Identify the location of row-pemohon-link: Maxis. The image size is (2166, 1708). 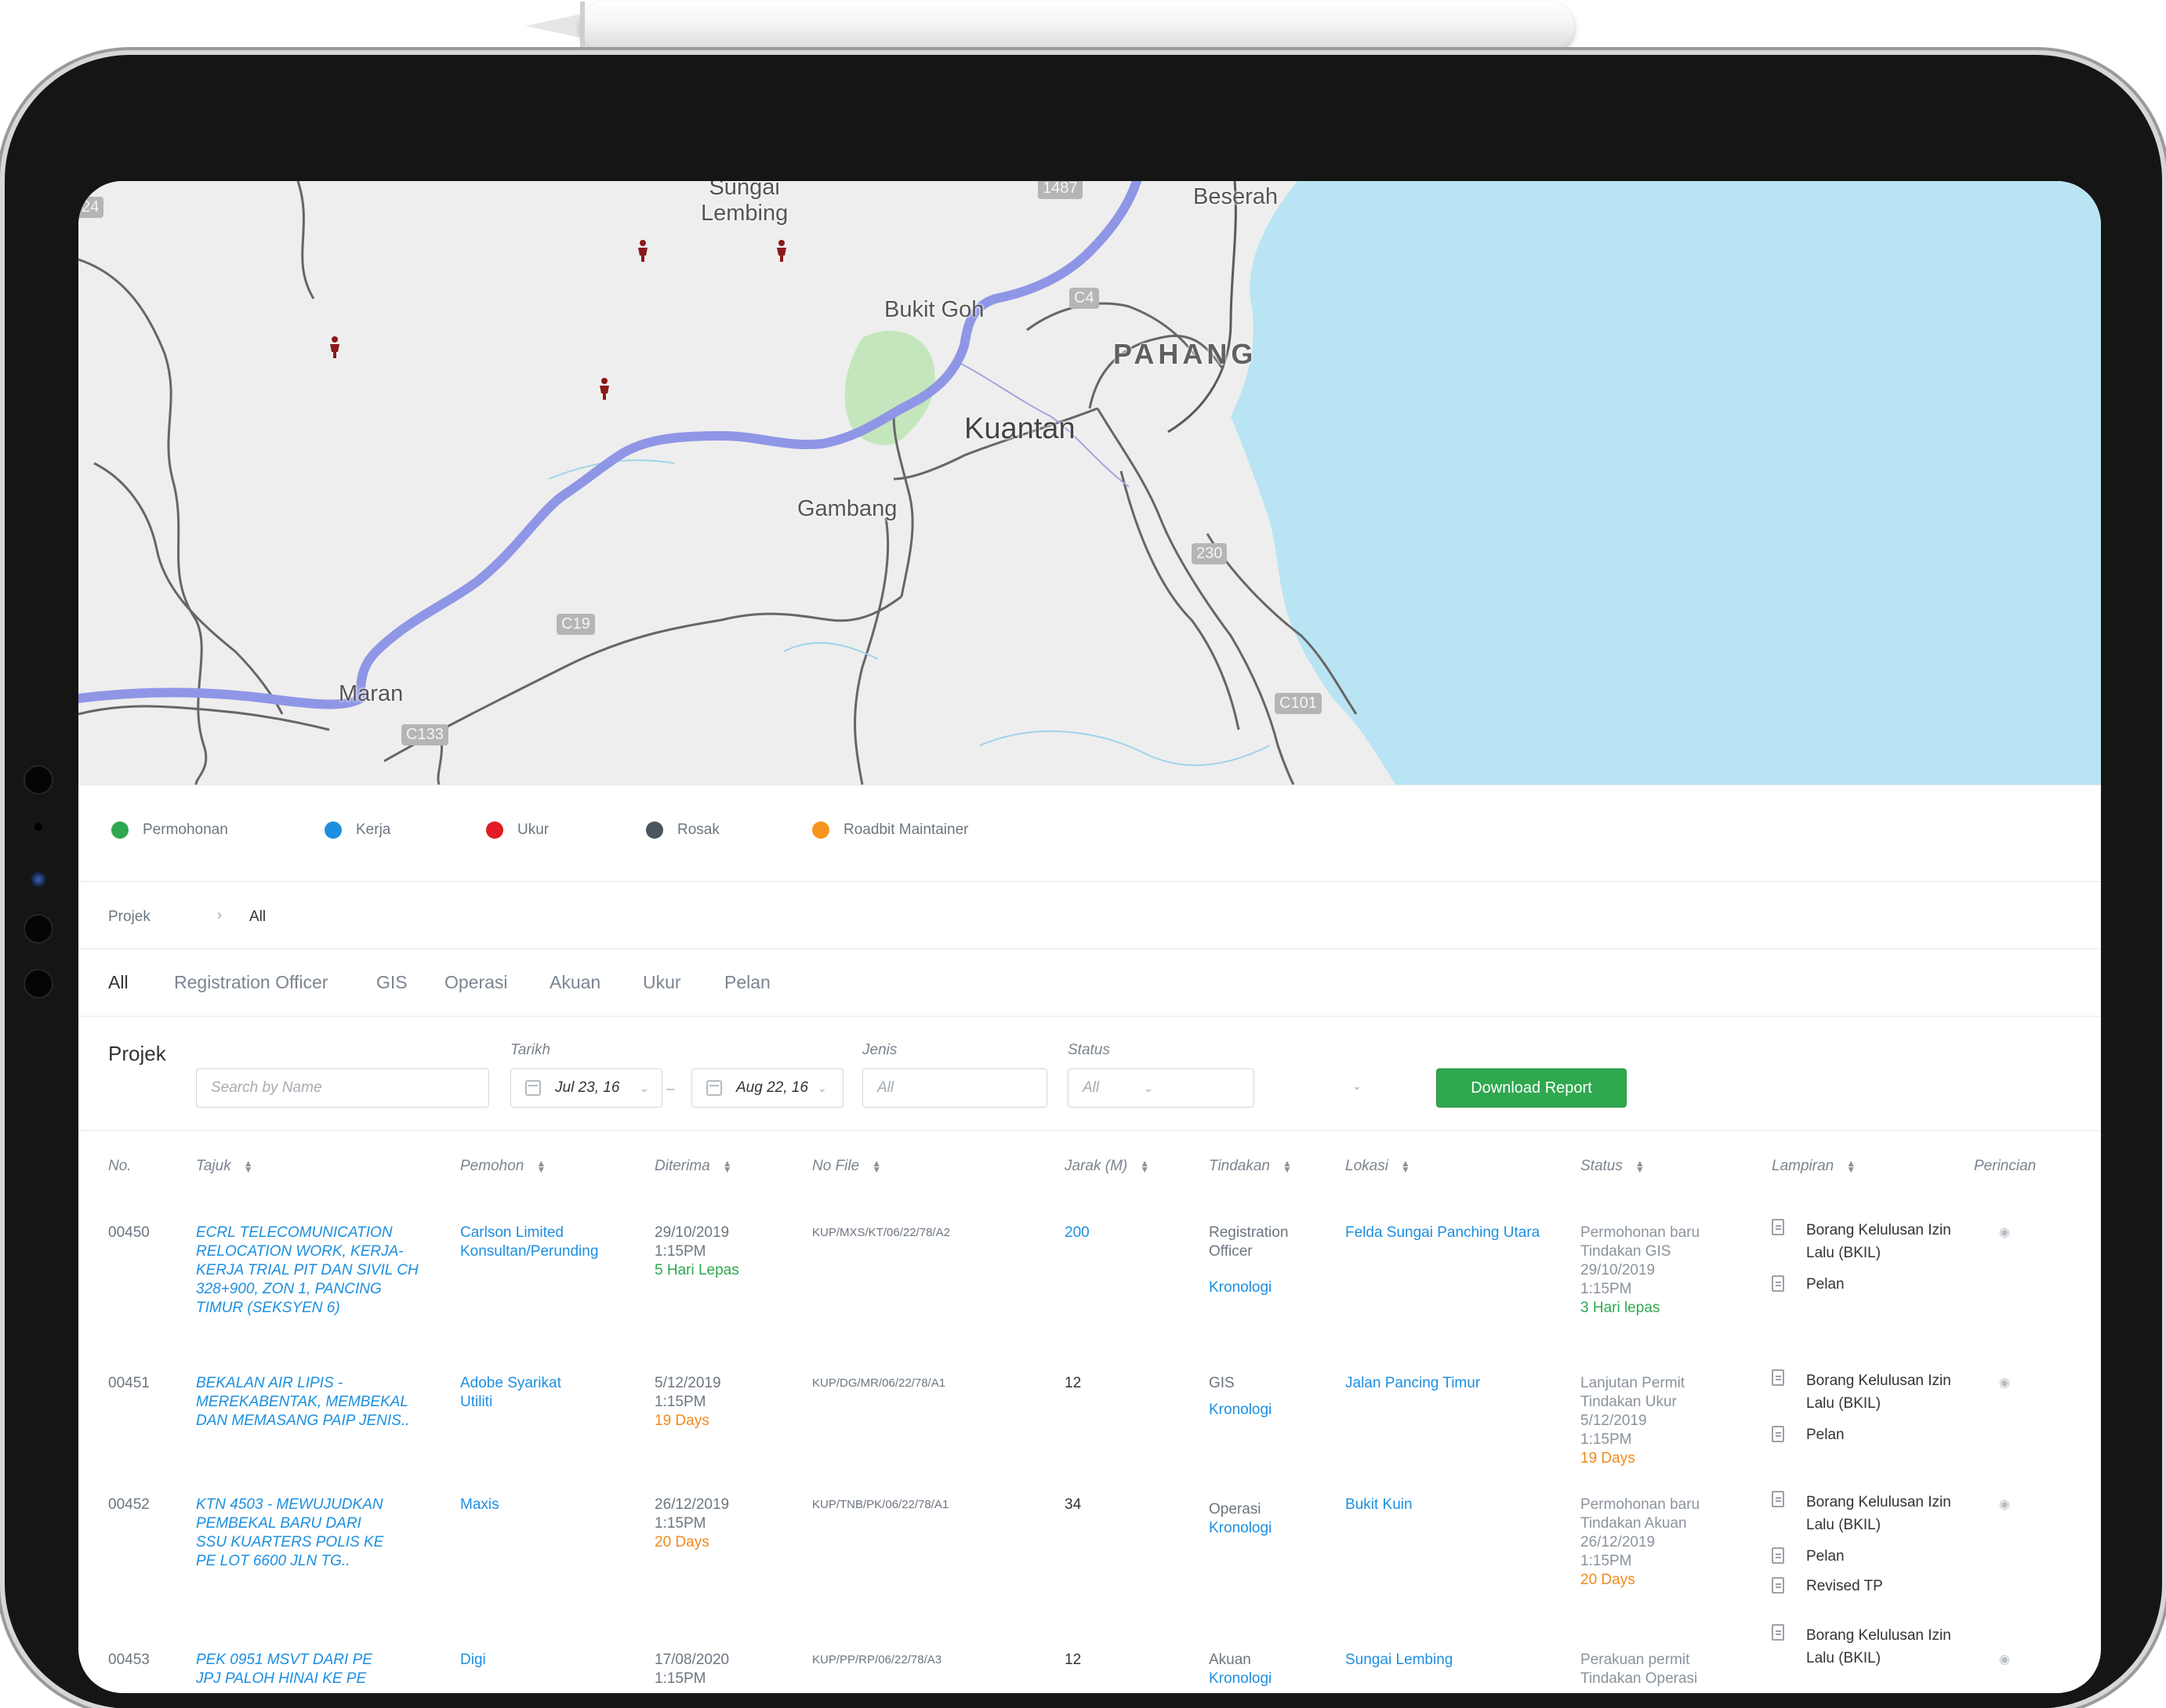
(550, 1505).